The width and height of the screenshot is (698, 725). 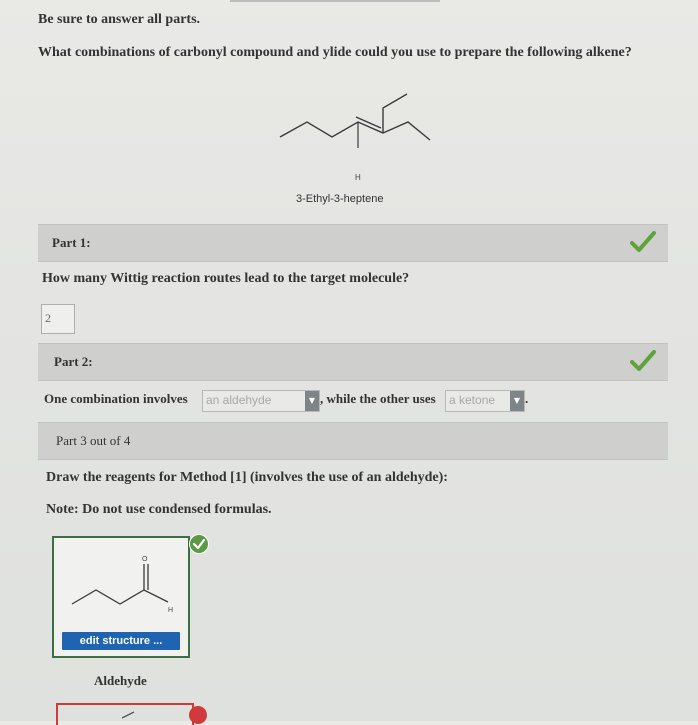 What do you see at coordinates (145, 559) in the screenshot?
I see `oxygen-label: O` at bounding box center [145, 559].